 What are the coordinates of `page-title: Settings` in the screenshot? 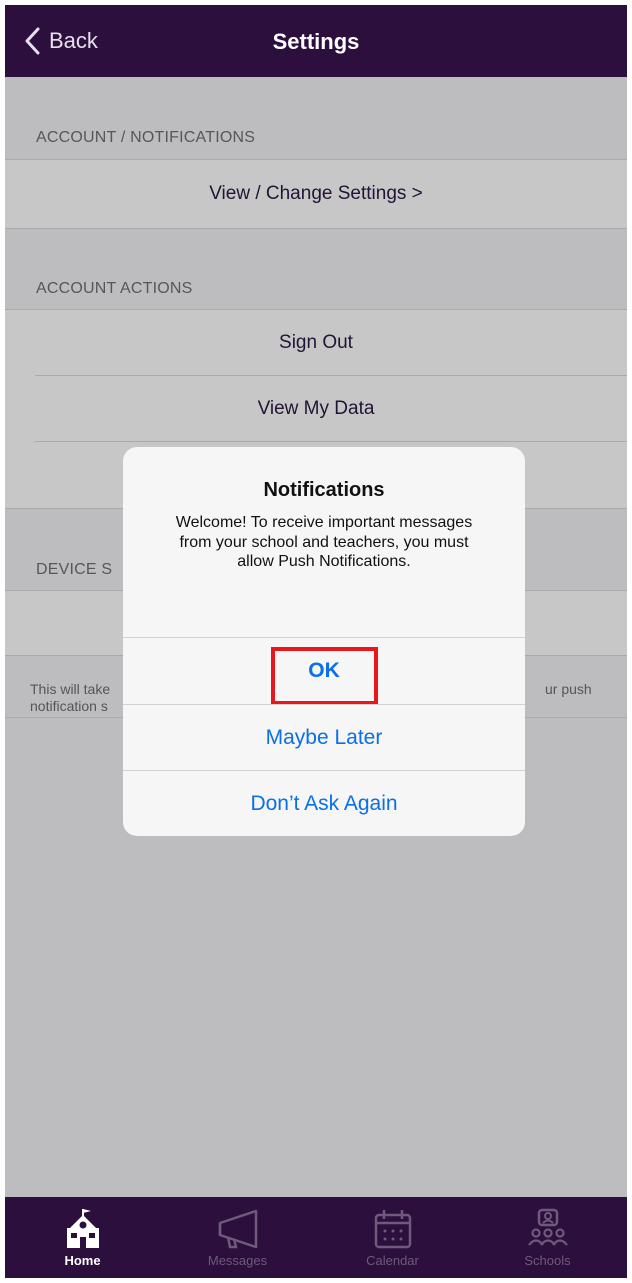 It's located at (316, 41).